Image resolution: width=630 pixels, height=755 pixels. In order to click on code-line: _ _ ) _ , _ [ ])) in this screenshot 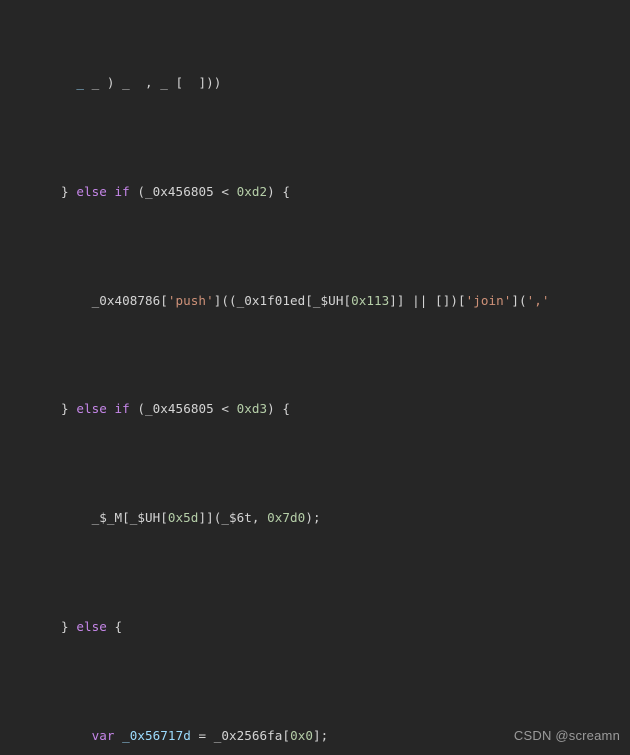, I will do `click(315, 83)`.